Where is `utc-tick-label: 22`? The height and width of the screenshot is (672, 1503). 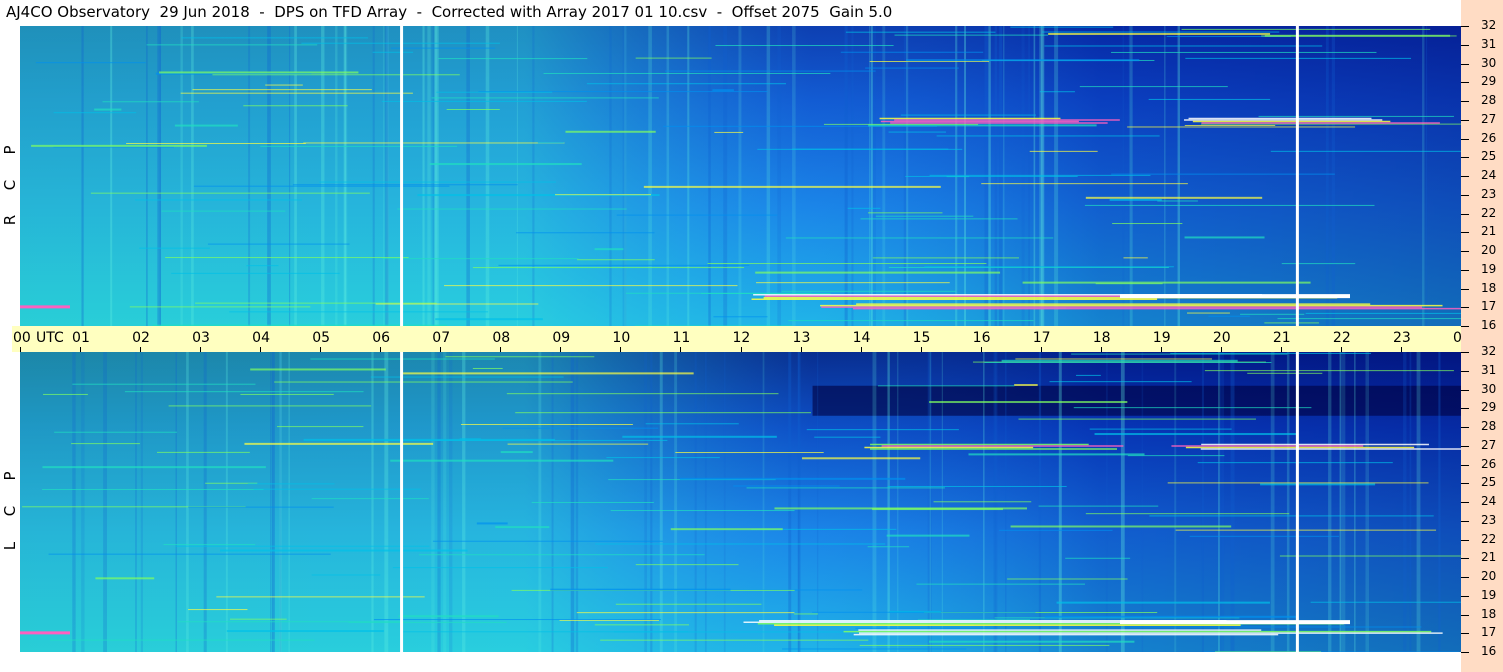 utc-tick-label: 22 is located at coordinates (1341, 338).